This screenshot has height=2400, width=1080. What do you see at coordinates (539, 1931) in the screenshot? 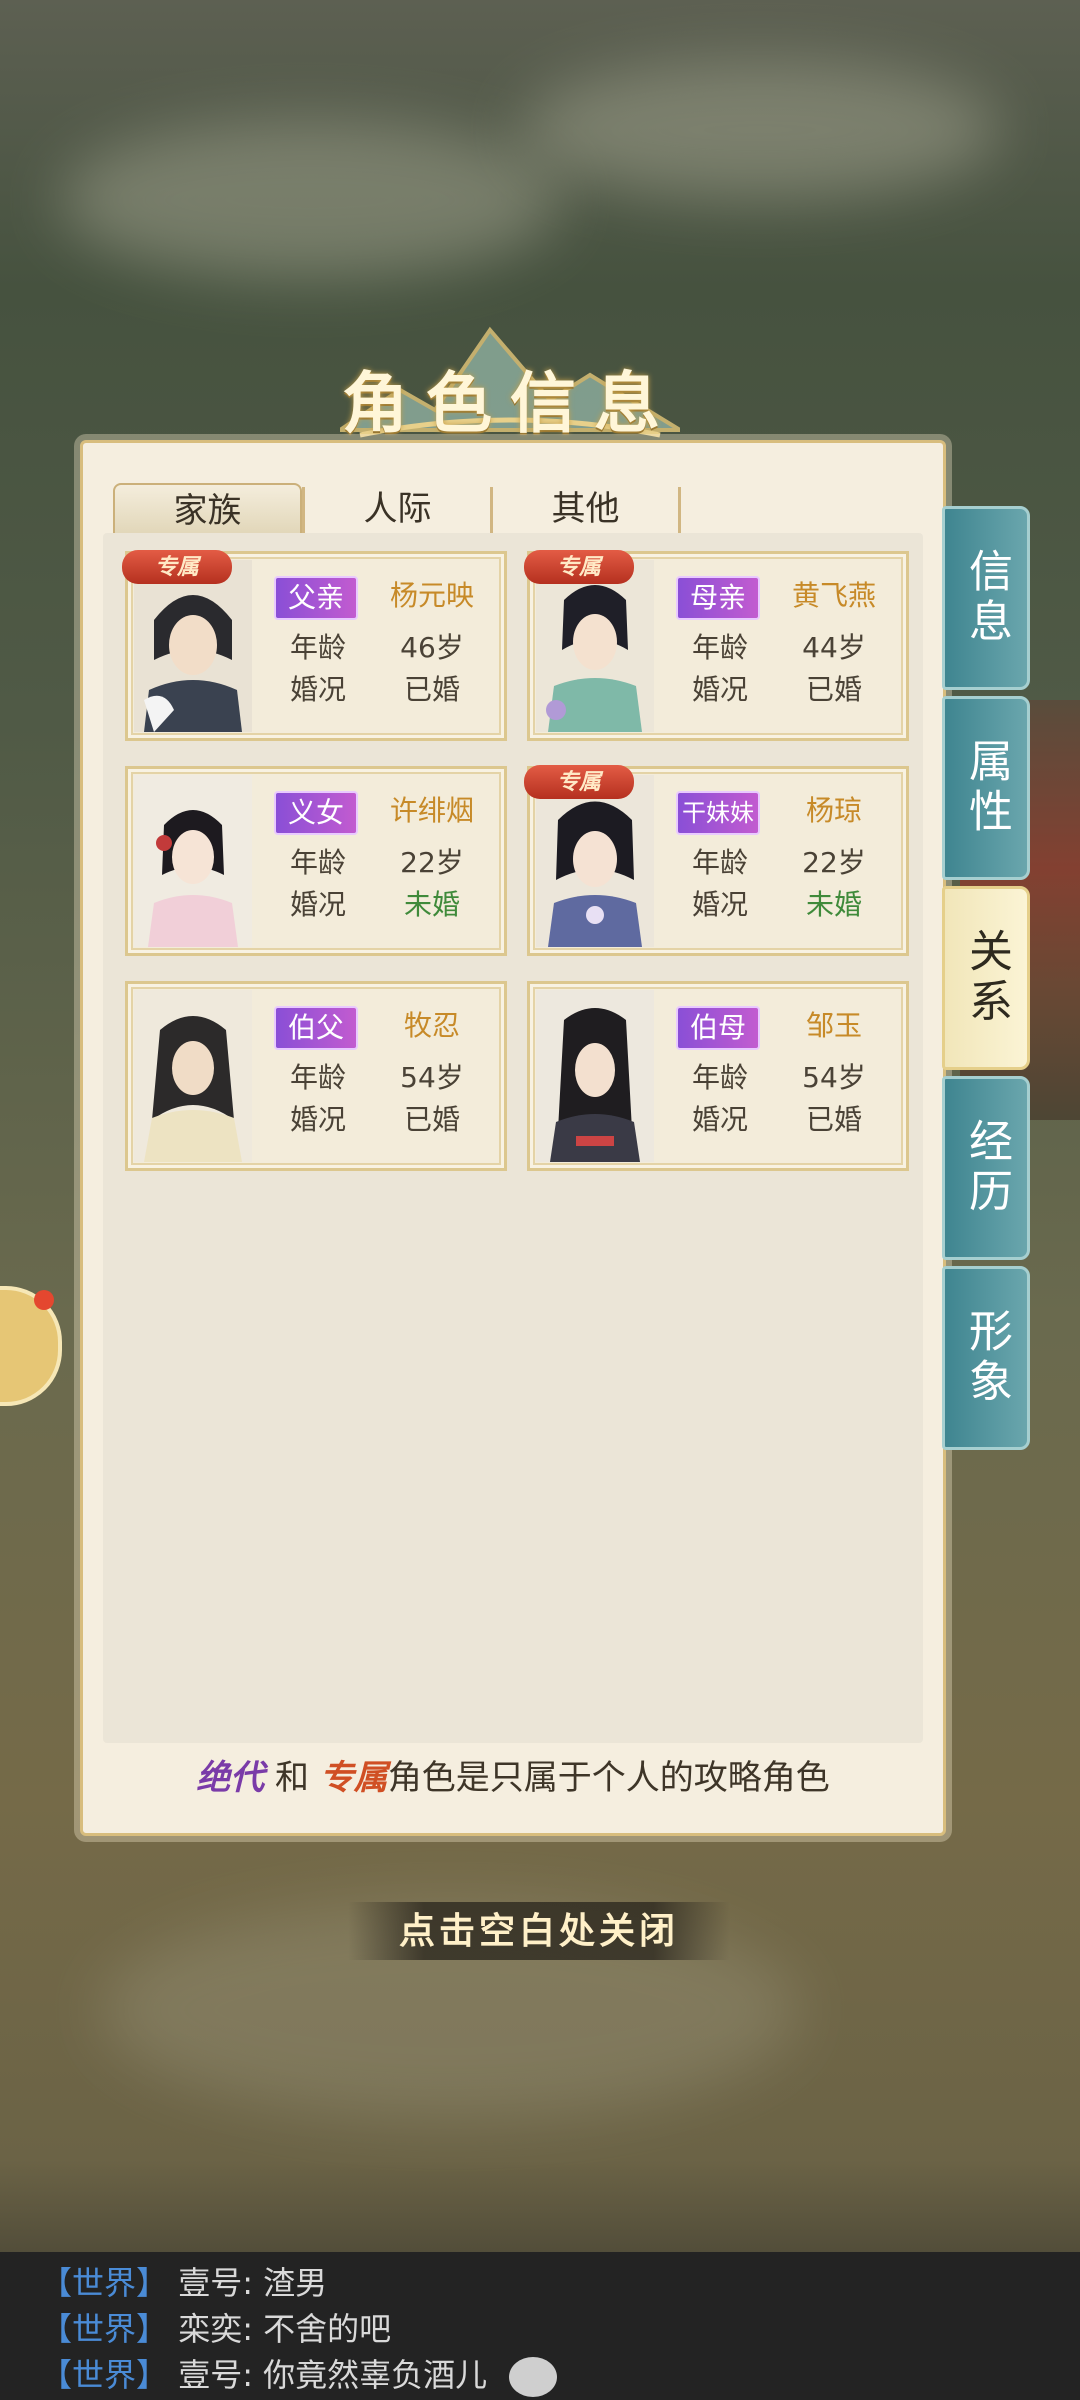
I see `close-hint-button: 点击空白处关闭` at bounding box center [539, 1931].